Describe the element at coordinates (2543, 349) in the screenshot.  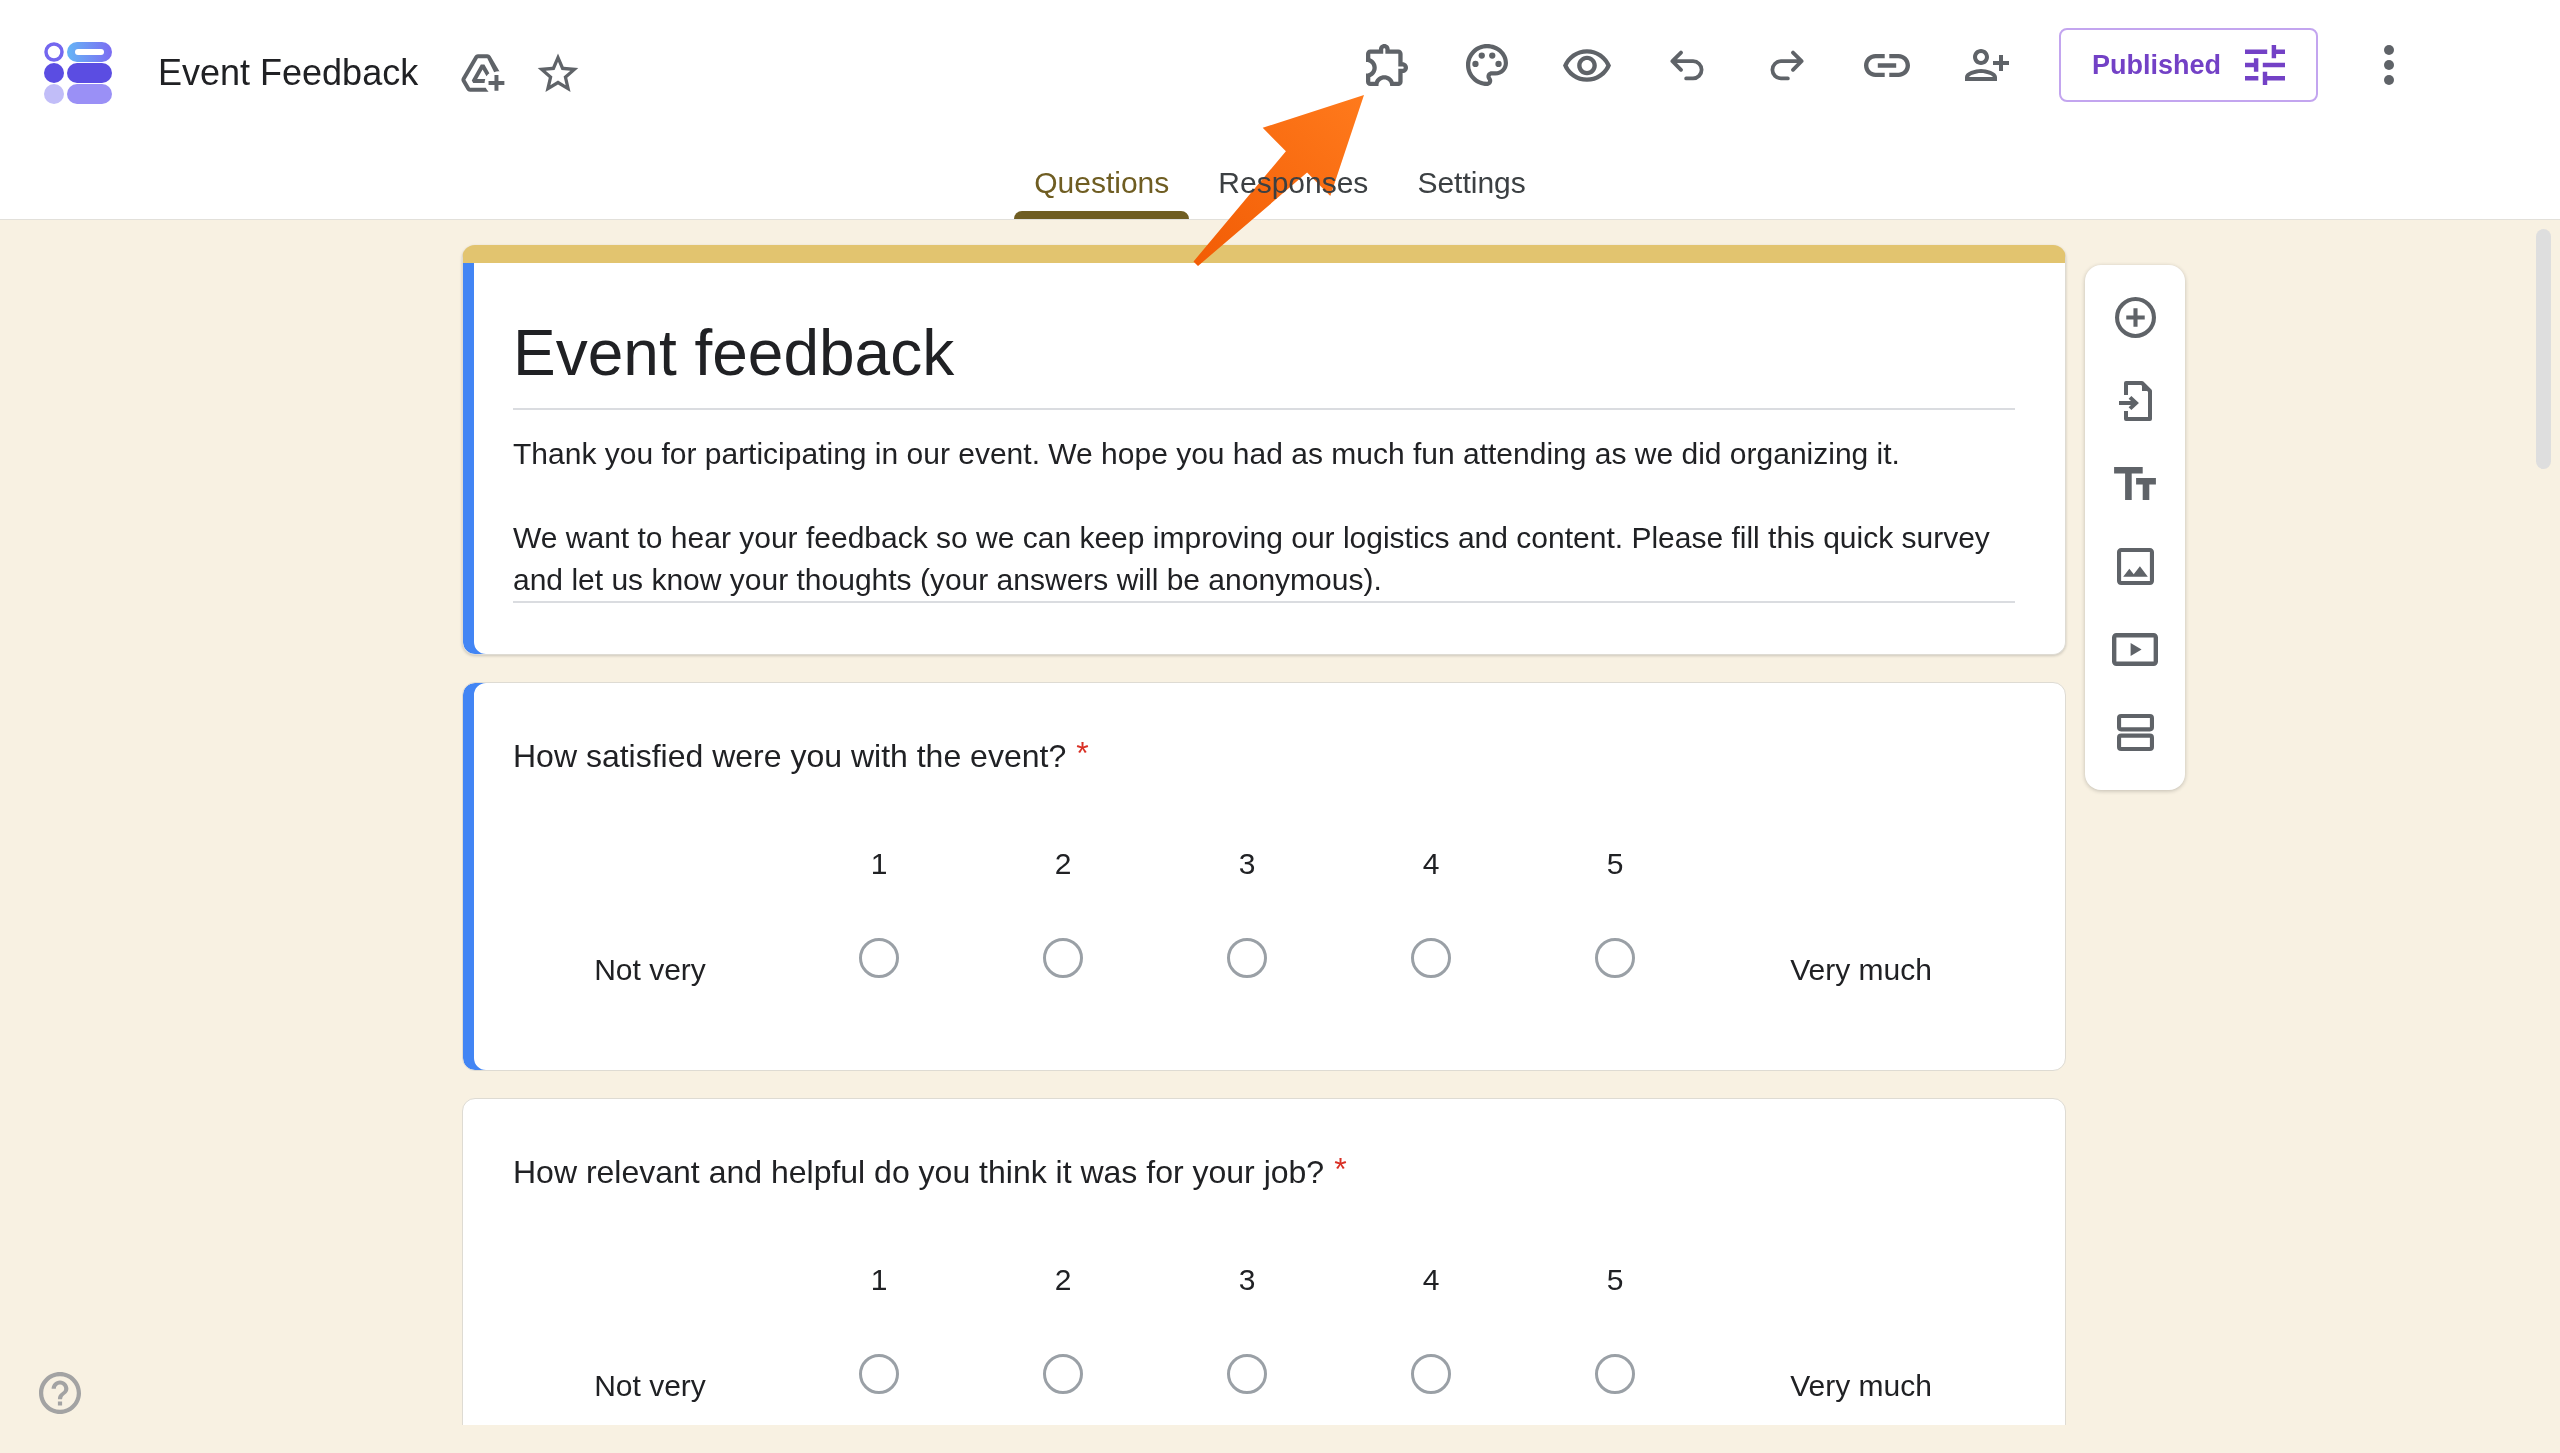
I see `scrollbar-thumb` at that location.